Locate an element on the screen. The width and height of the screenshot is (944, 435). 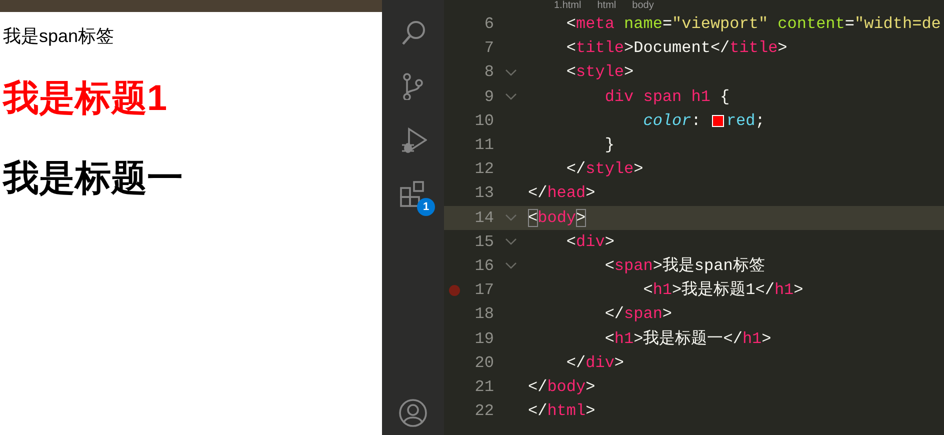
code-text: div span h1 { is located at coordinates (667, 97).